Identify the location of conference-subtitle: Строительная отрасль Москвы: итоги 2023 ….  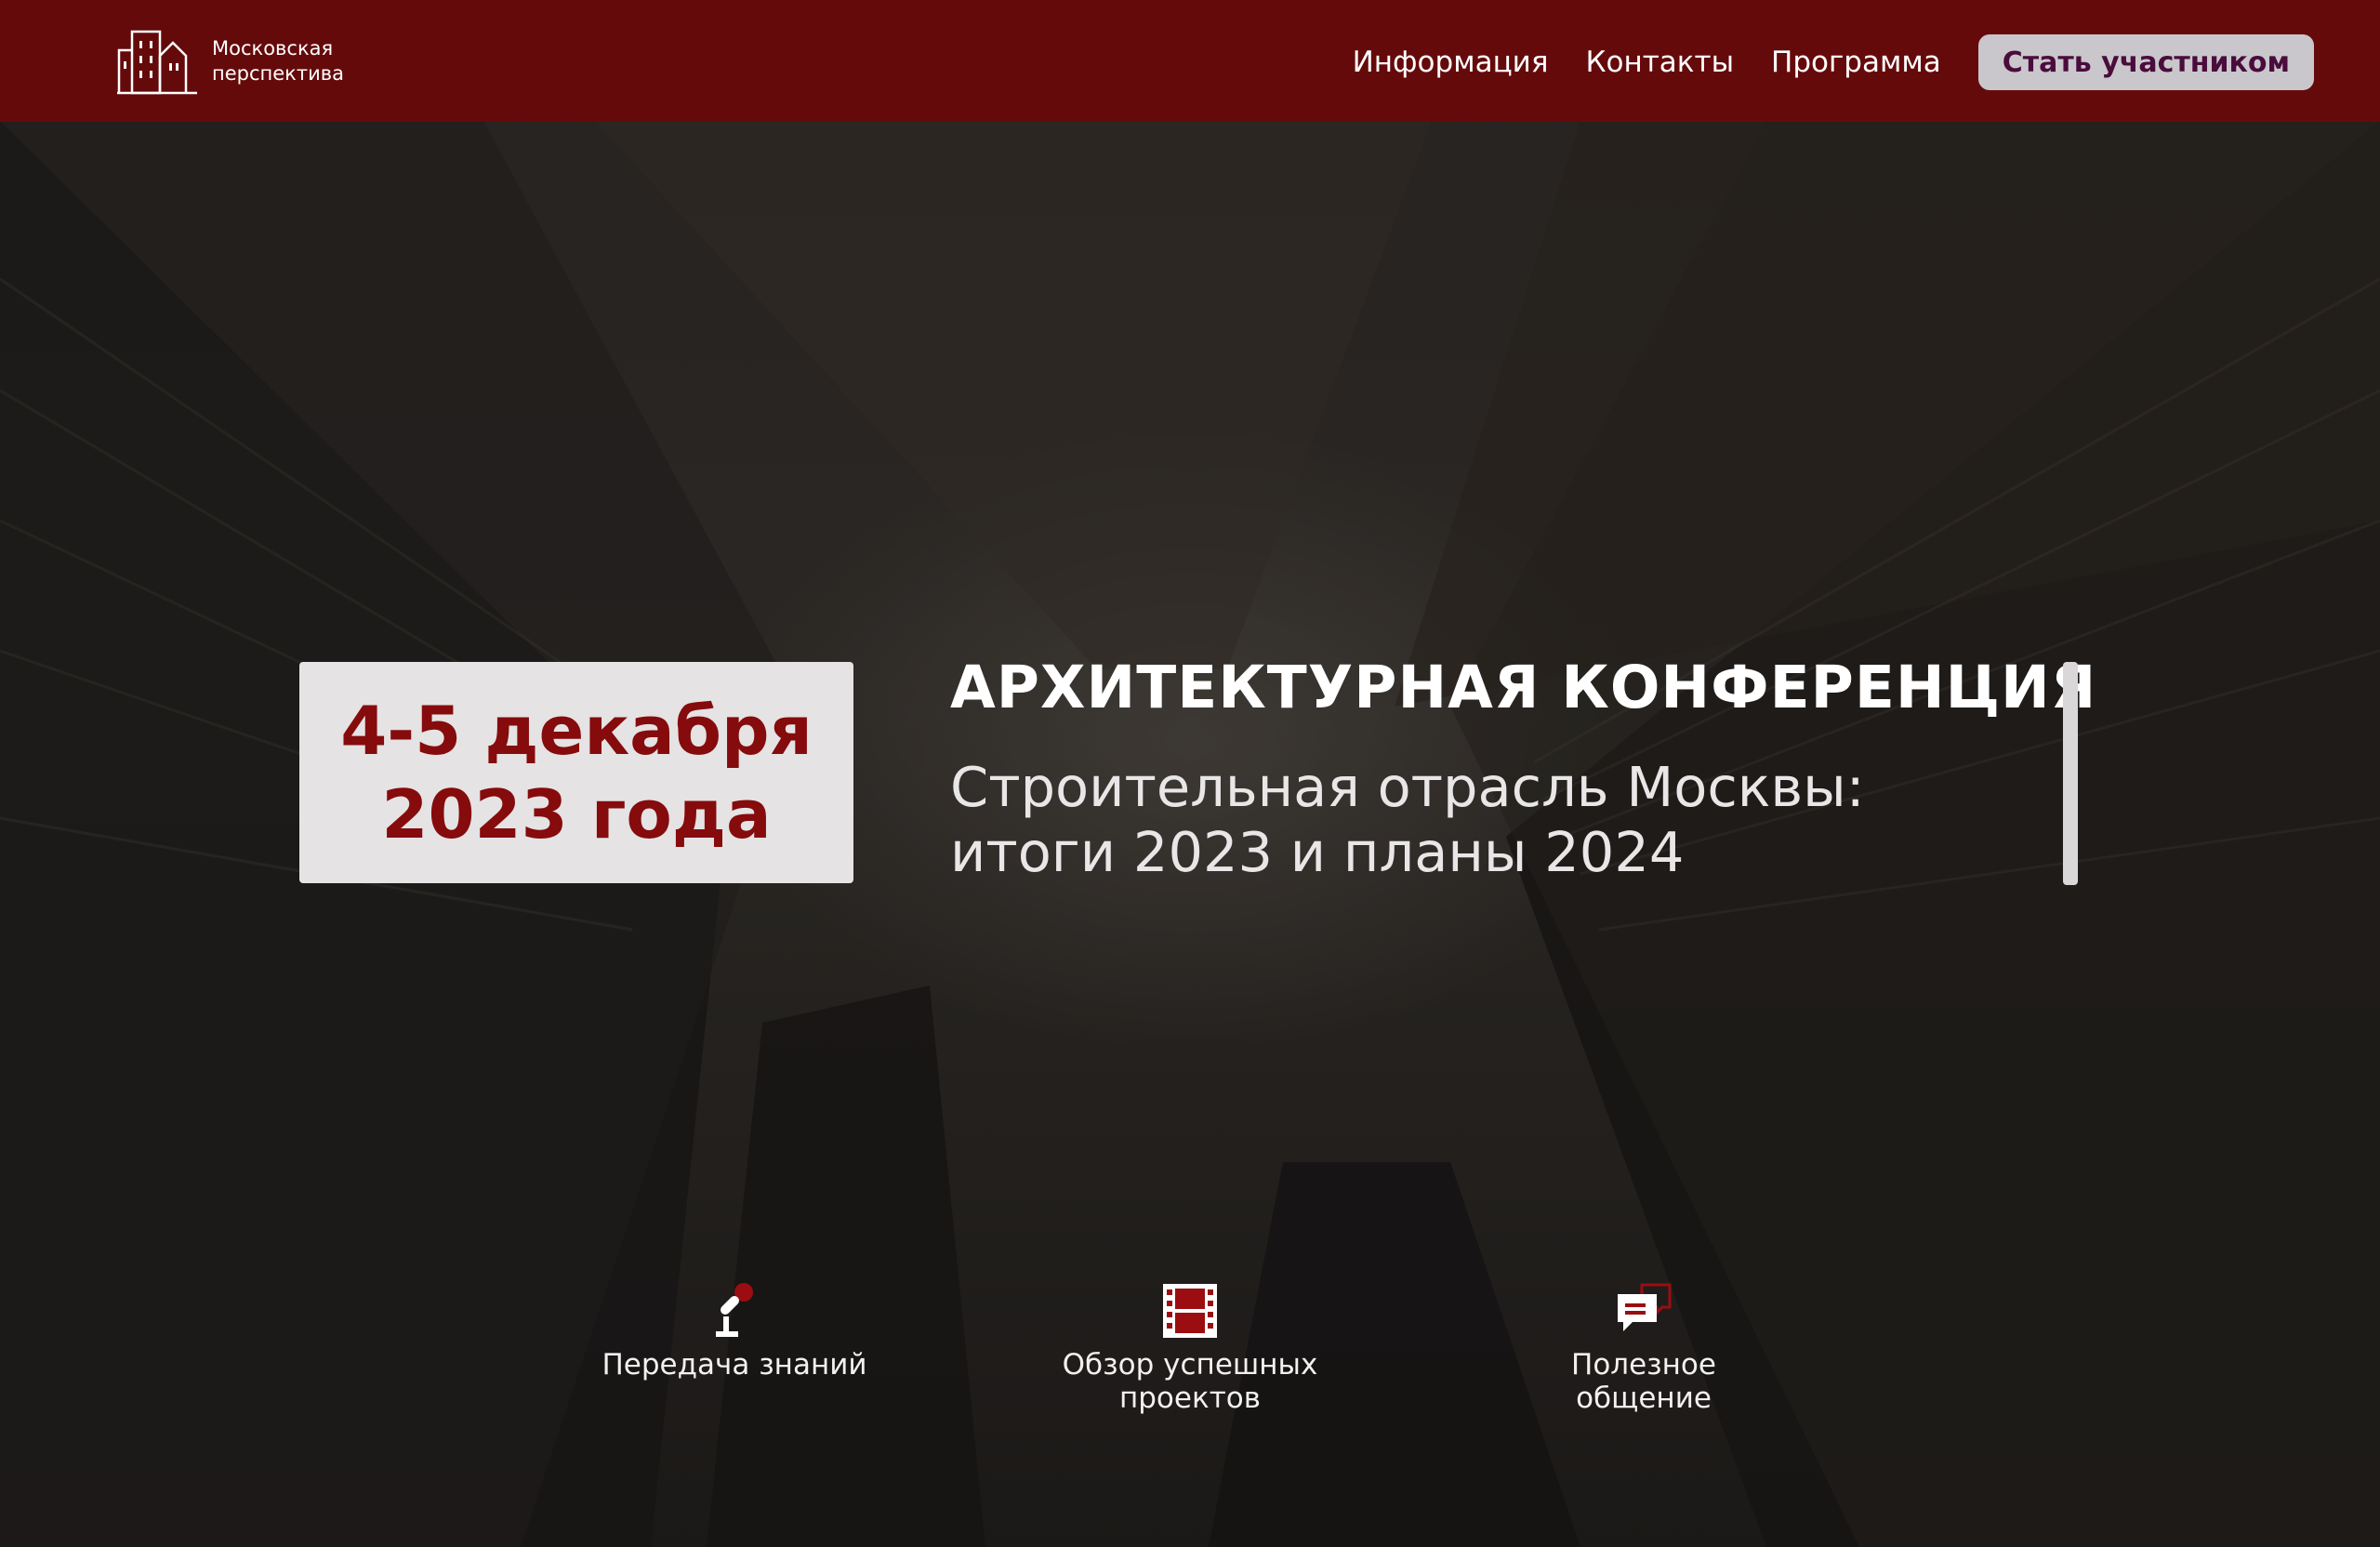
(1407, 820).